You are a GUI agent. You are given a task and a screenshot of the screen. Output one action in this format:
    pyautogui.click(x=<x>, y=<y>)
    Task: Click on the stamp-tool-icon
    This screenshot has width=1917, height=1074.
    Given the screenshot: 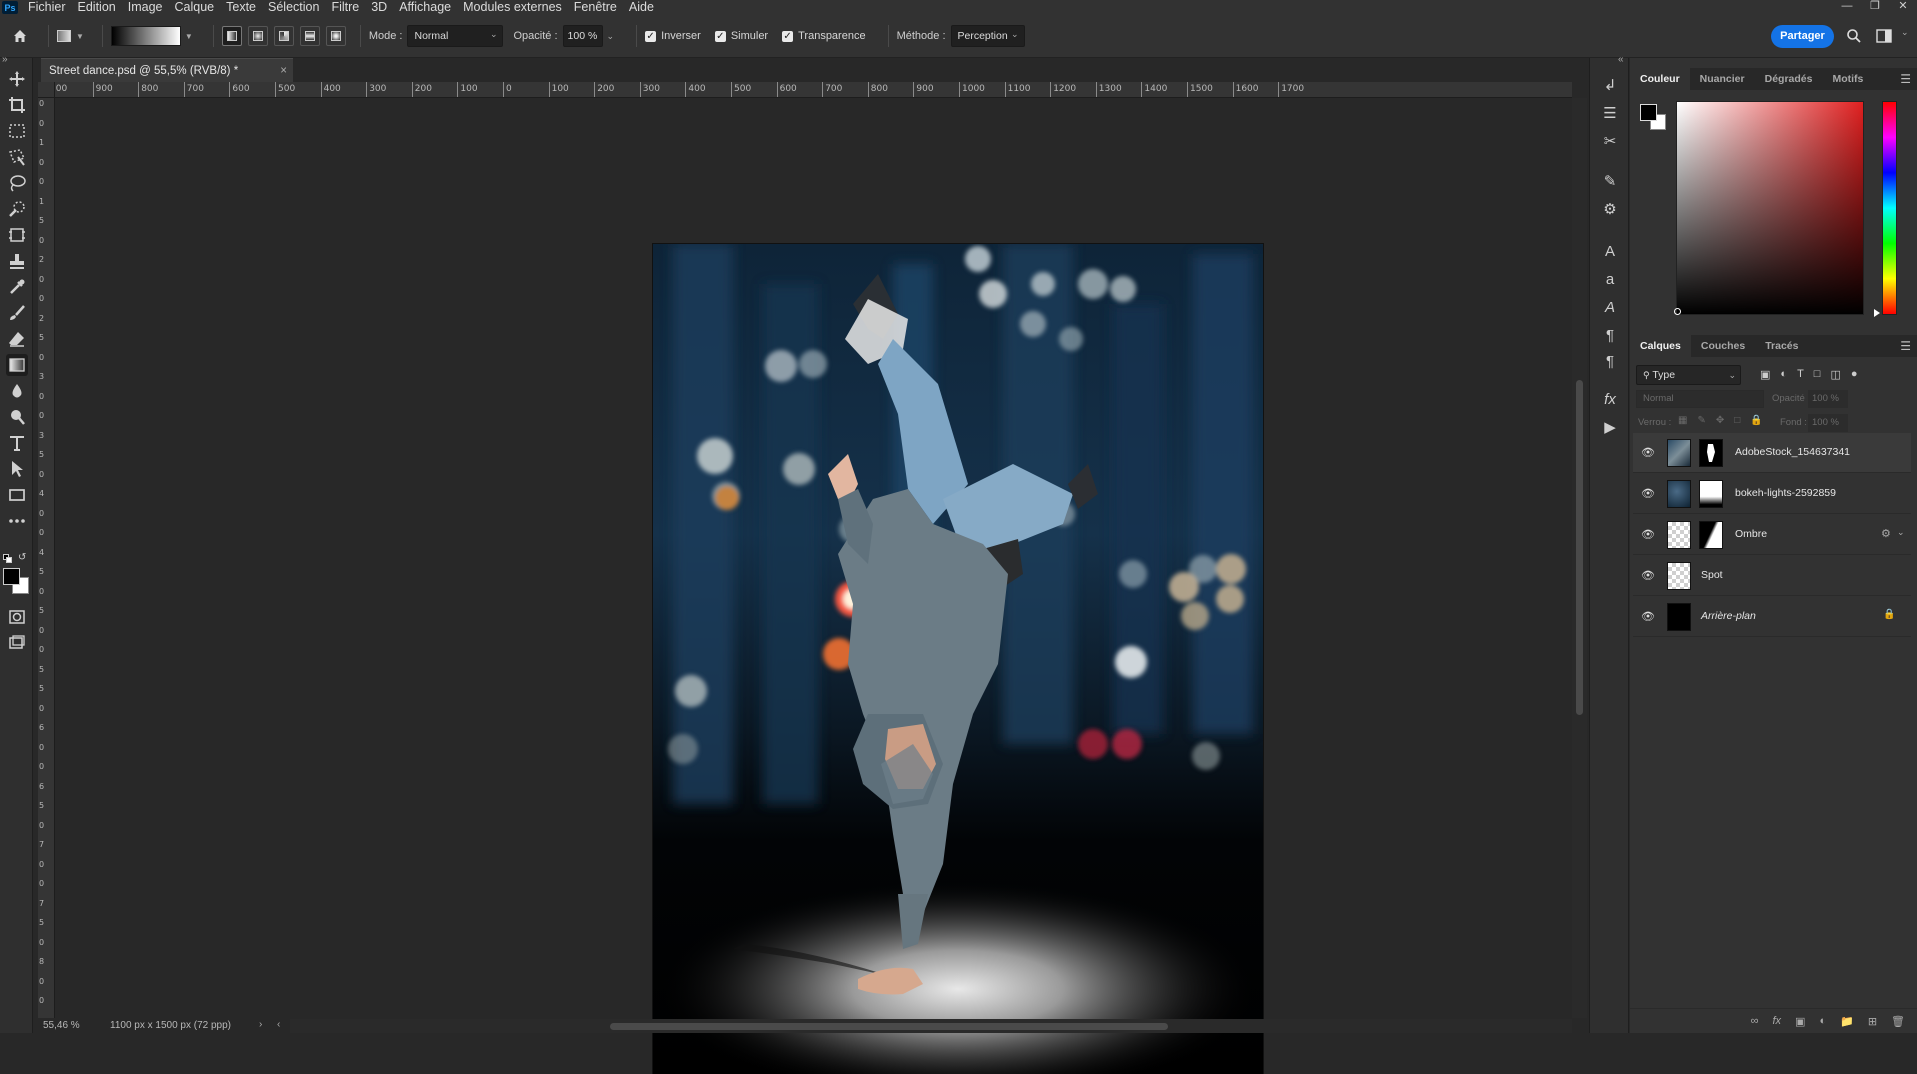 What is the action you would take?
    pyautogui.click(x=17, y=261)
    